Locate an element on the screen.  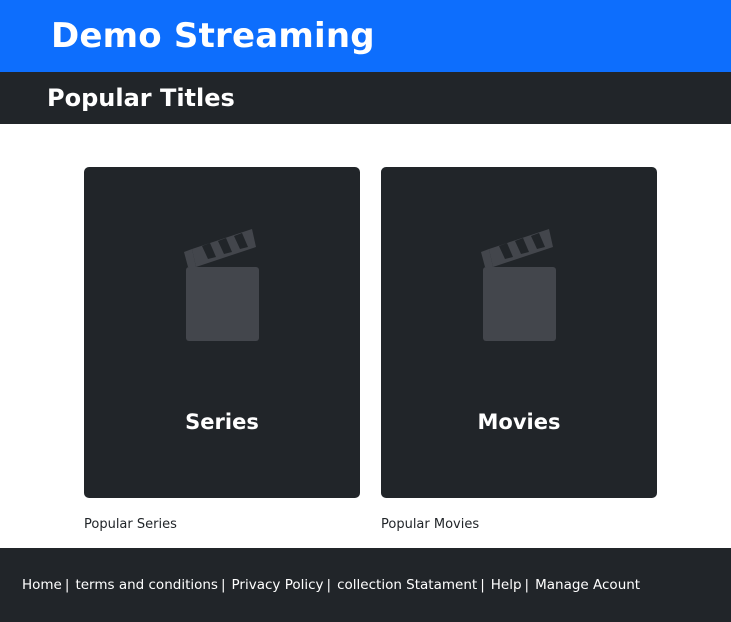
footer-link-collection-statement: collection Statament is located at coordinates (407, 585).